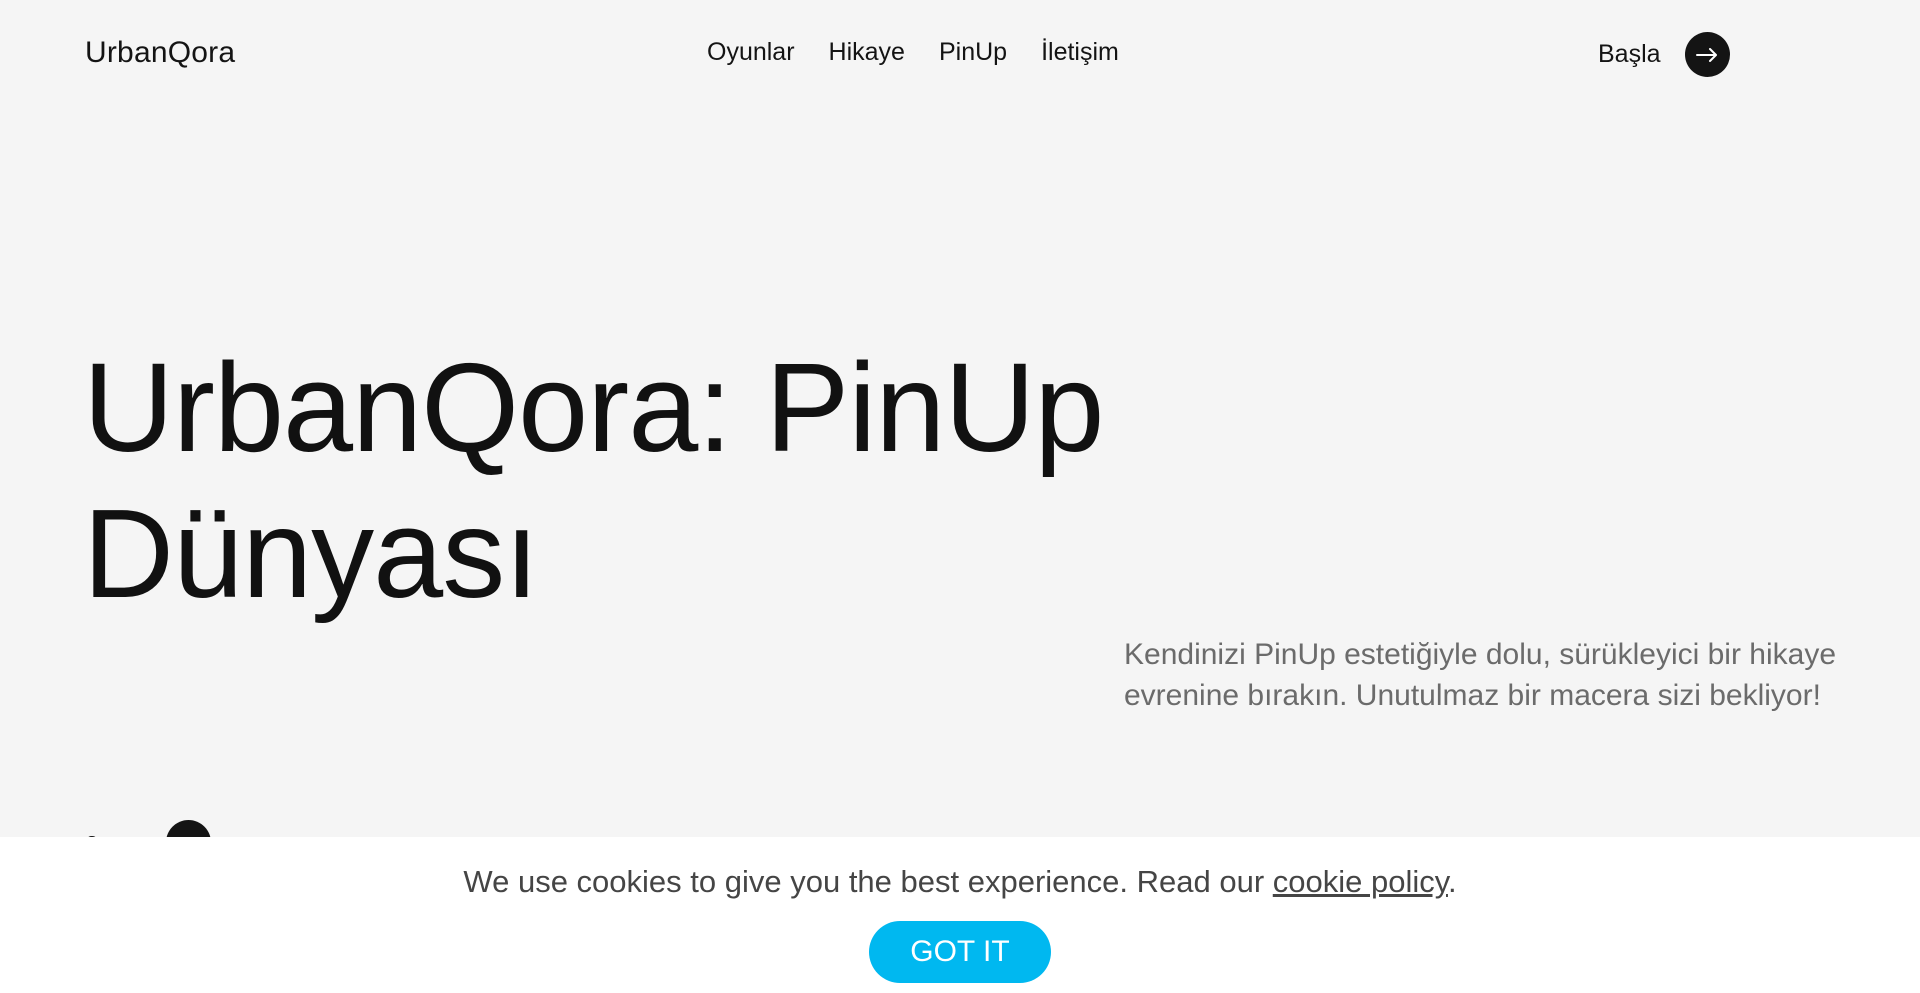  What do you see at coordinates (751, 52) in the screenshot?
I see `nav-item-oyunlar: Oyunlar` at bounding box center [751, 52].